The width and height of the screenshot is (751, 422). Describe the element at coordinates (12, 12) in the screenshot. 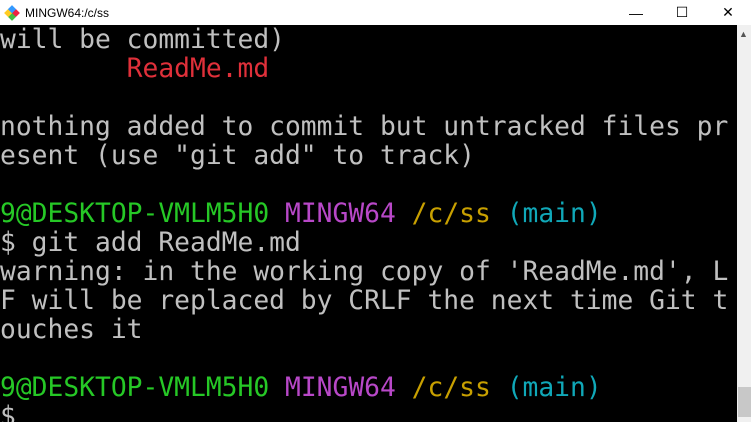

I see `git-app-icon` at that location.